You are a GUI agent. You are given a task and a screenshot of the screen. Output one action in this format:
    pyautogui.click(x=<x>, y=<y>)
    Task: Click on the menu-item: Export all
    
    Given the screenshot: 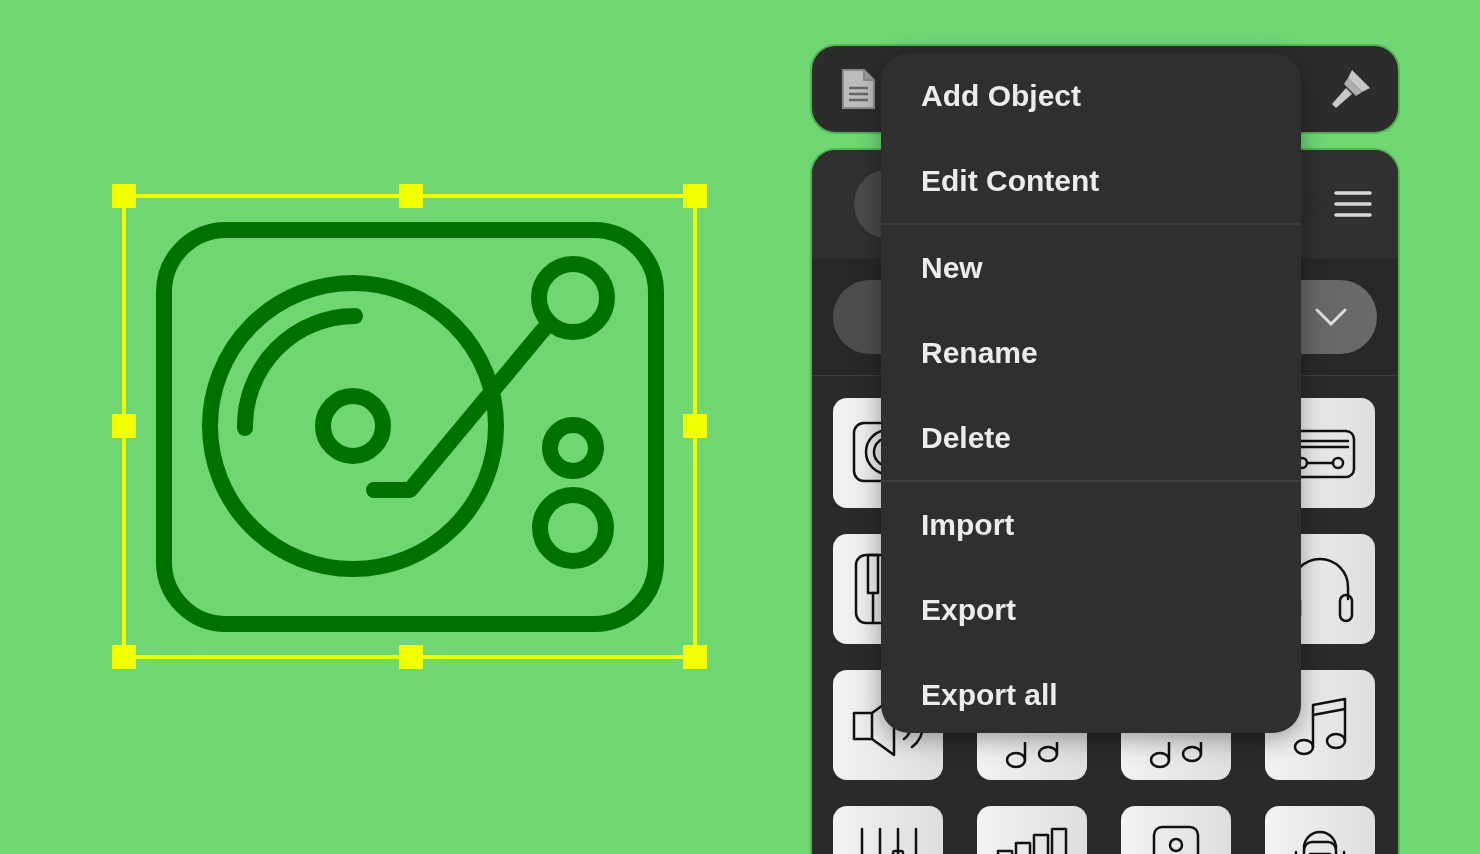 What is the action you would take?
    pyautogui.click(x=1091, y=692)
    